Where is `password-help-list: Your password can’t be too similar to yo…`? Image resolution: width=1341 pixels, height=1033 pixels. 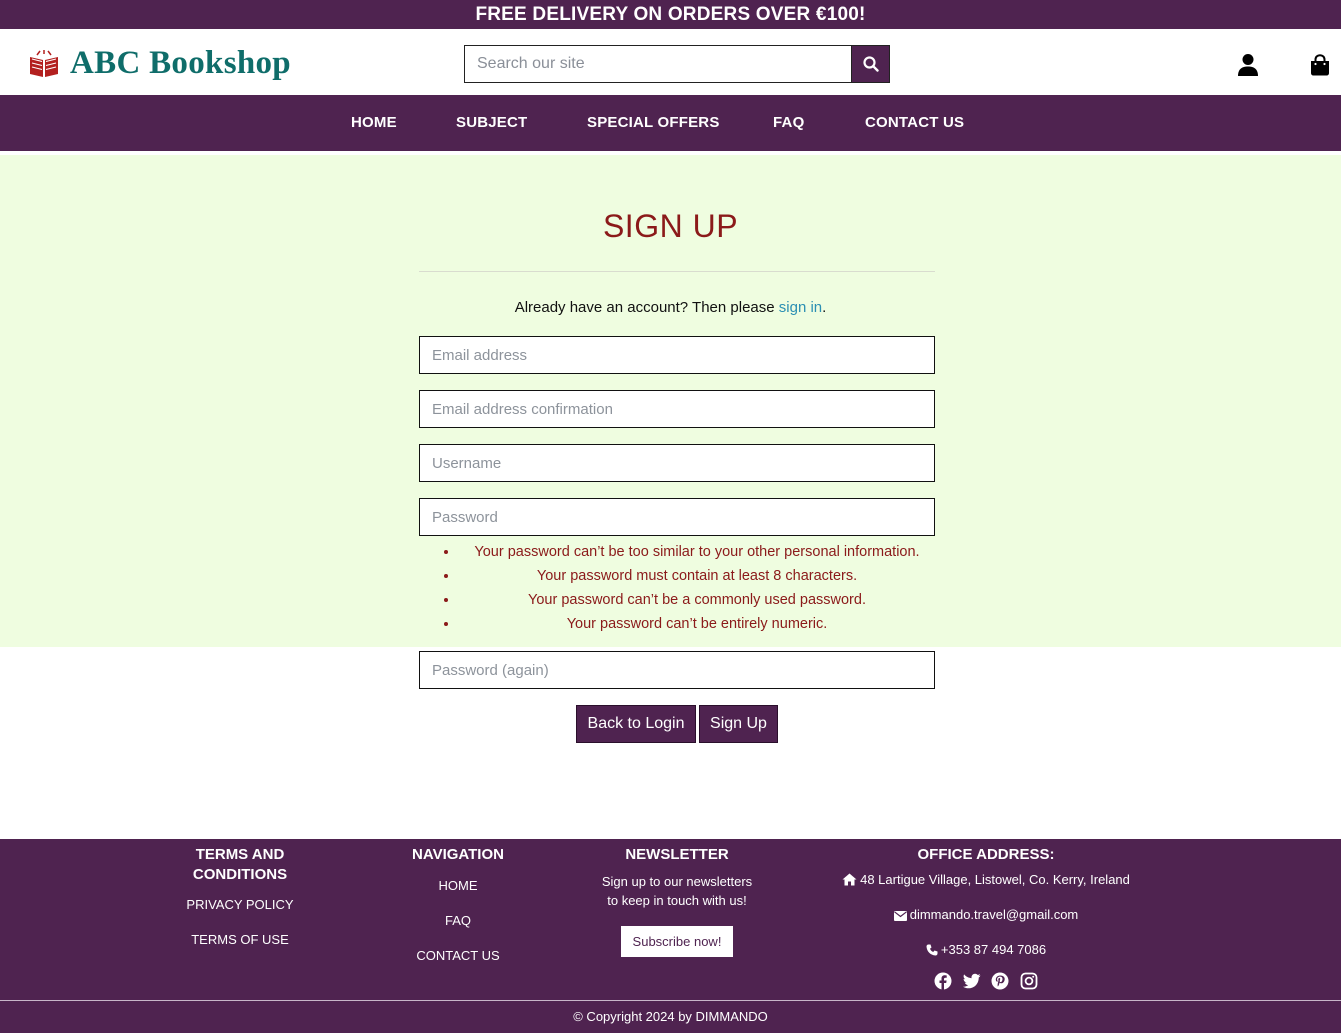
password-help-list: Your password can’t be too similar to yo… is located at coordinates (677, 591).